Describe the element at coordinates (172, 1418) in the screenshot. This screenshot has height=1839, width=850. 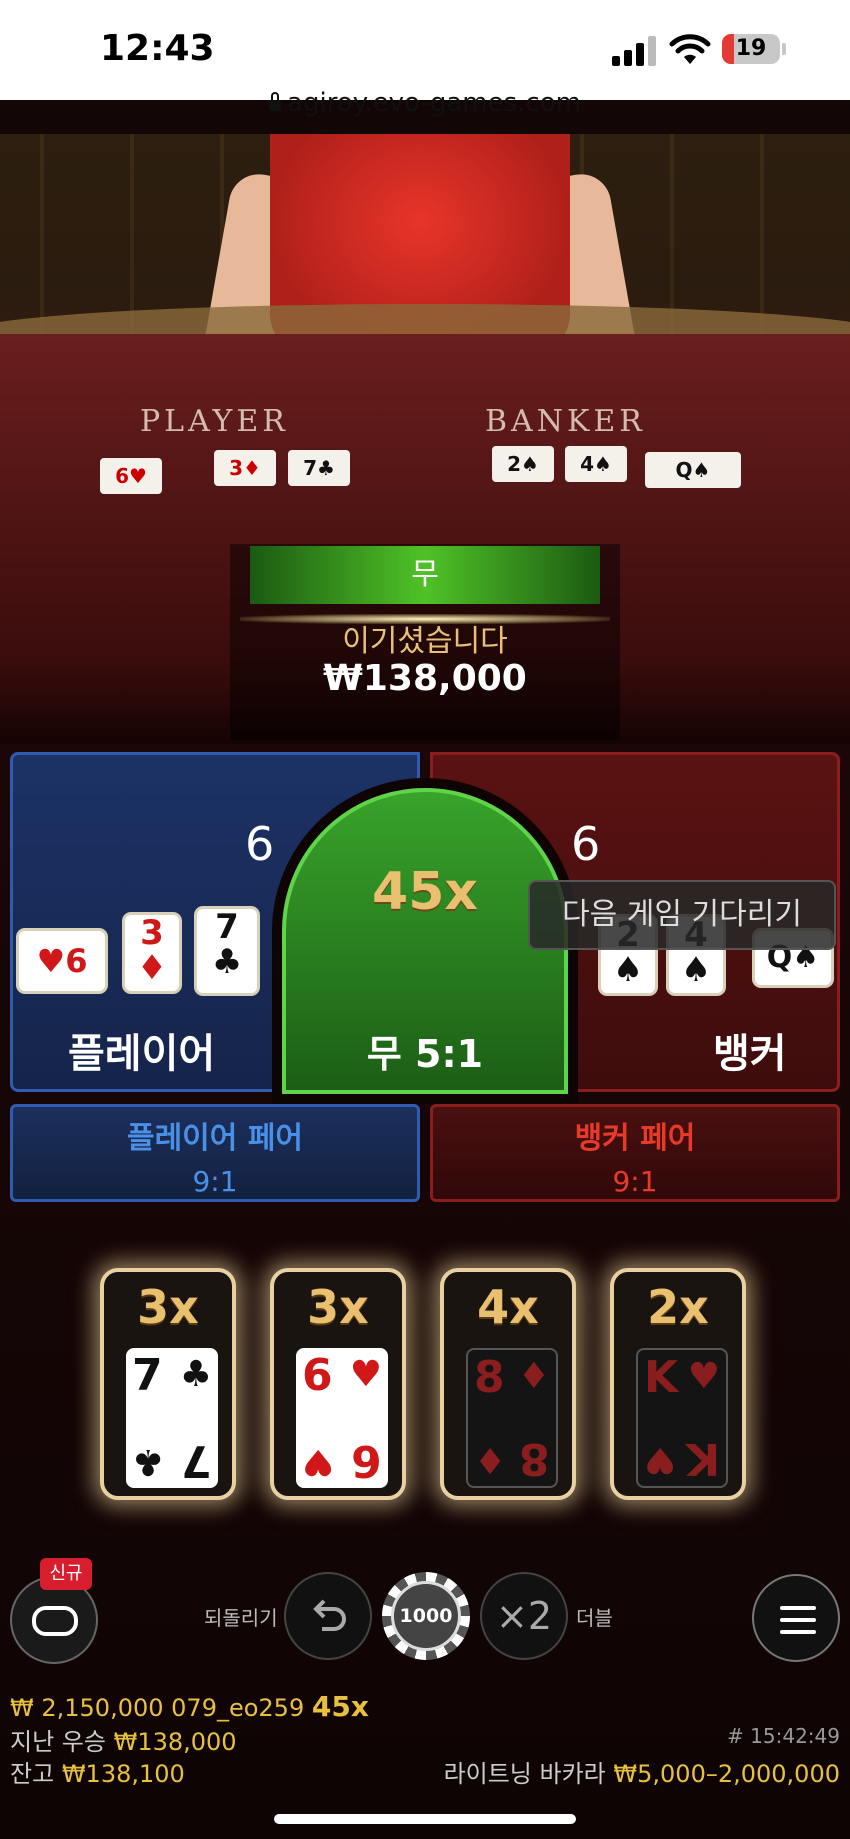
I see `lightning-card-face: 7 ♣ ♣ 7` at that location.